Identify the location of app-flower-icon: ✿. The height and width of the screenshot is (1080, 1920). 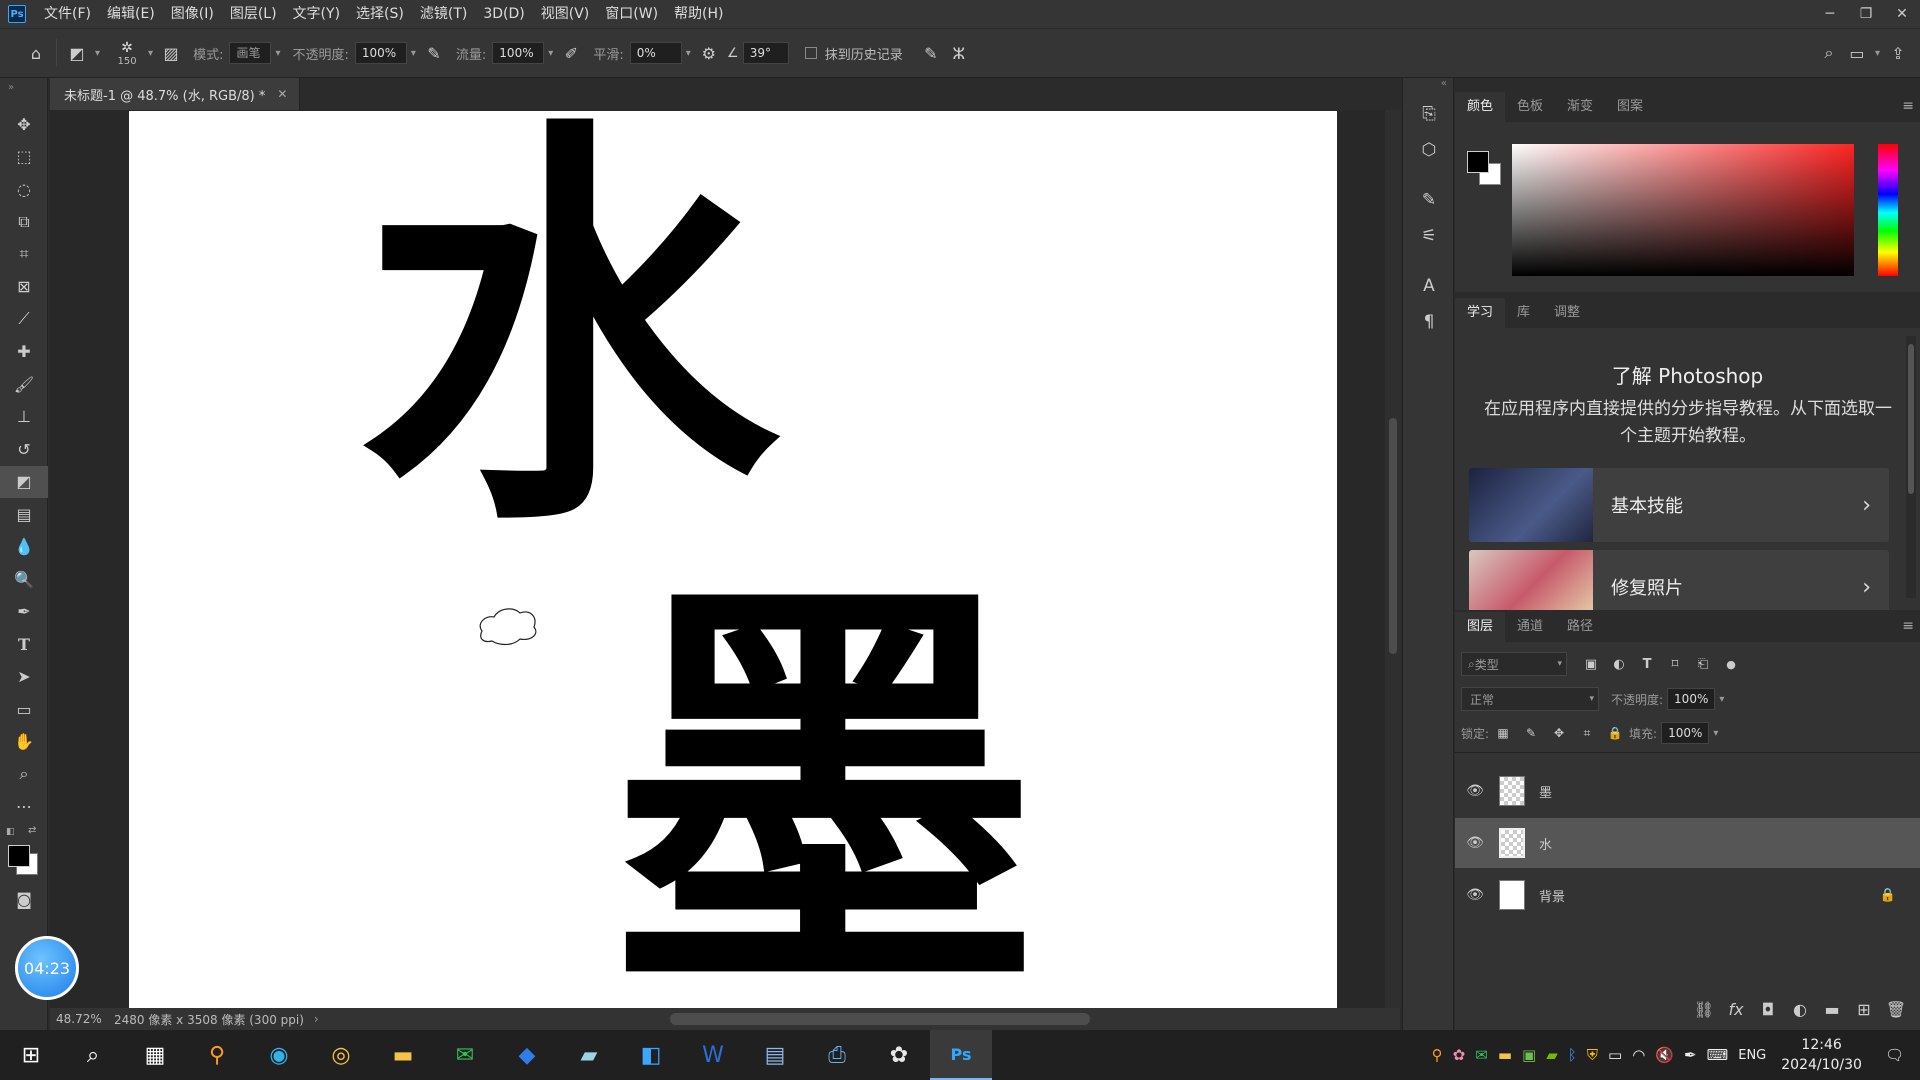
(899, 1055).